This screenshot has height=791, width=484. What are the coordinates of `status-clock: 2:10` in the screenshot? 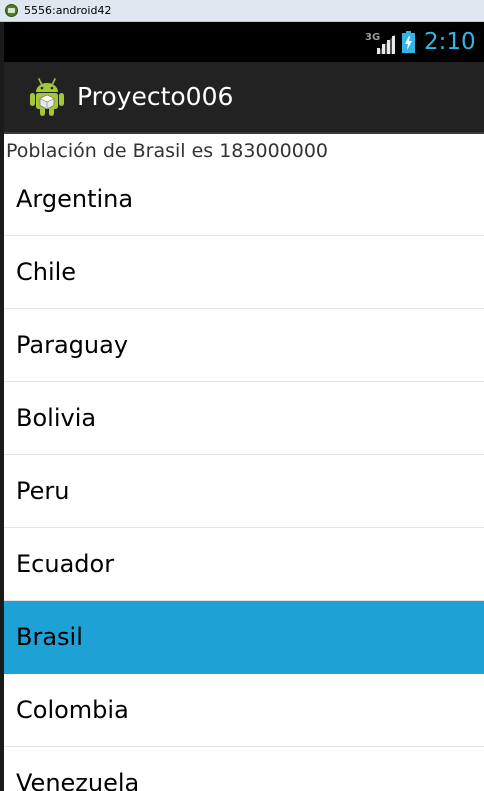 It's located at (450, 42).